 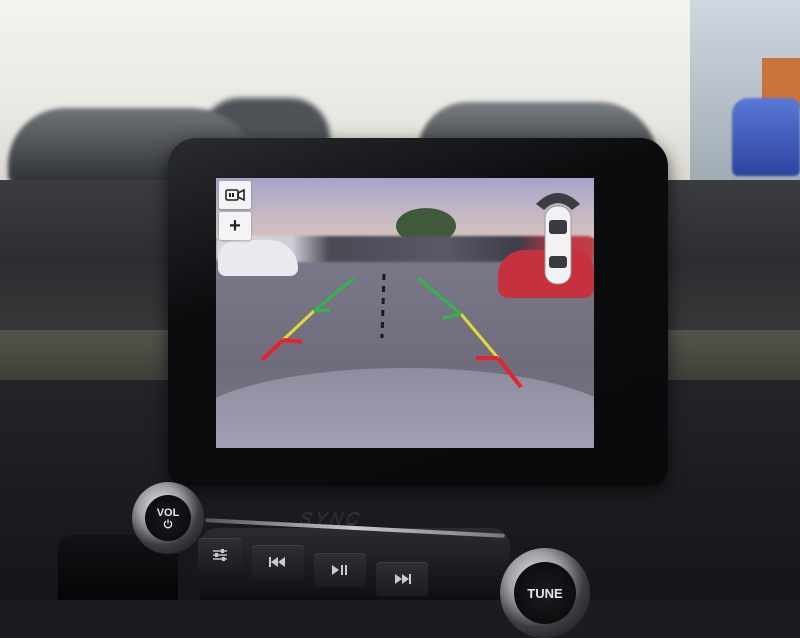 I want to click on guideline-right-mid, so click(x=479, y=336).